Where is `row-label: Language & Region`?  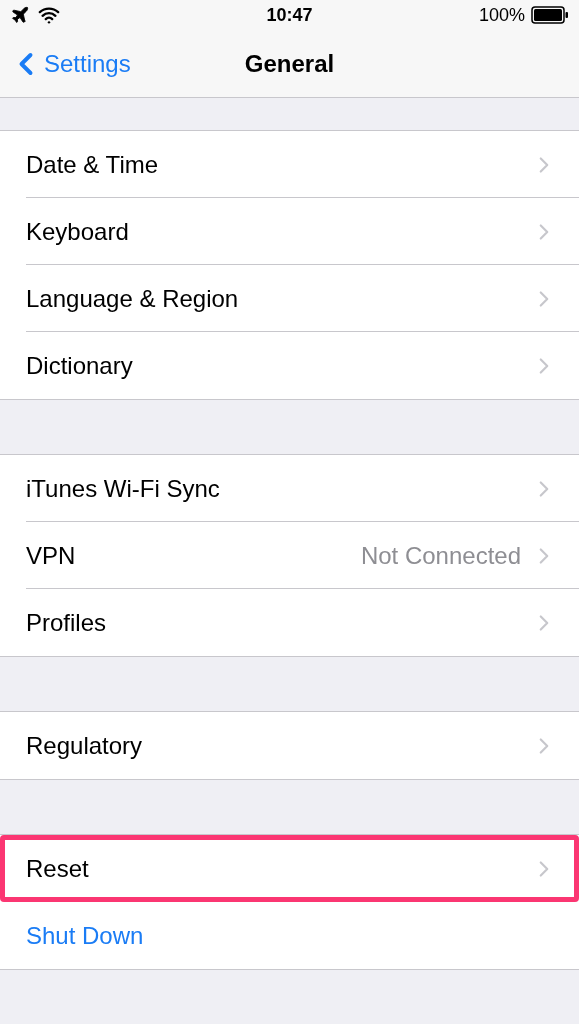 row-label: Language & Region is located at coordinates (133, 298).